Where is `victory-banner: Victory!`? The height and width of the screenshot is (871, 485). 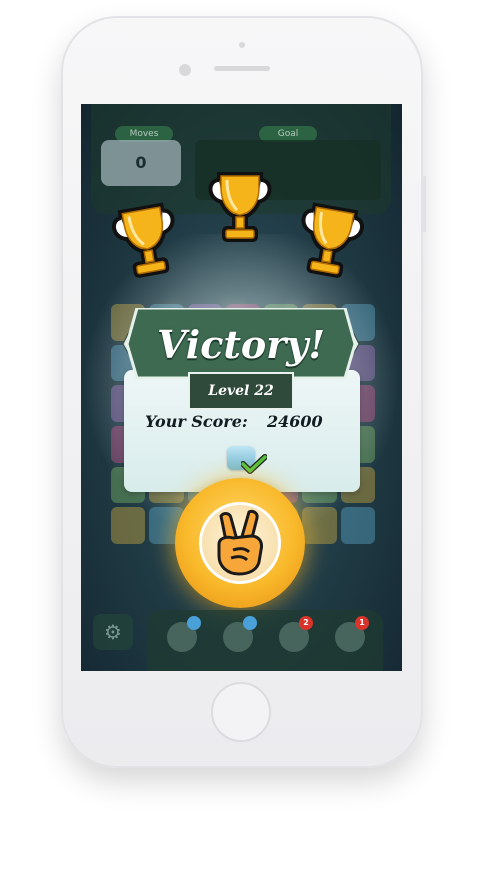 victory-banner: Victory! is located at coordinates (241, 344).